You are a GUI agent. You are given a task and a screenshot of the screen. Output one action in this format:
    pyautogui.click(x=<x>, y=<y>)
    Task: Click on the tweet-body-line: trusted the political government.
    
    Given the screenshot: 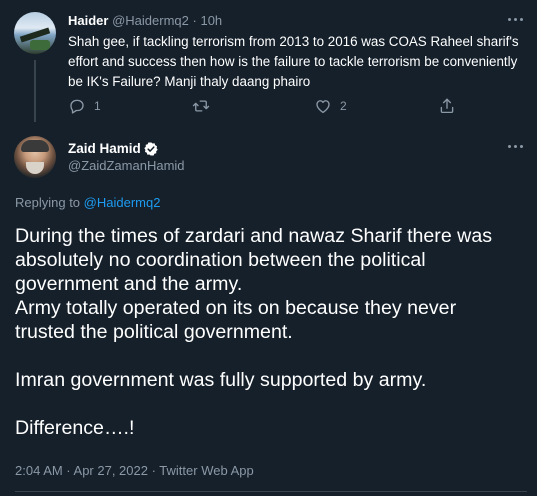 What is the action you would take?
    pyautogui.click(x=154, y=332)
    